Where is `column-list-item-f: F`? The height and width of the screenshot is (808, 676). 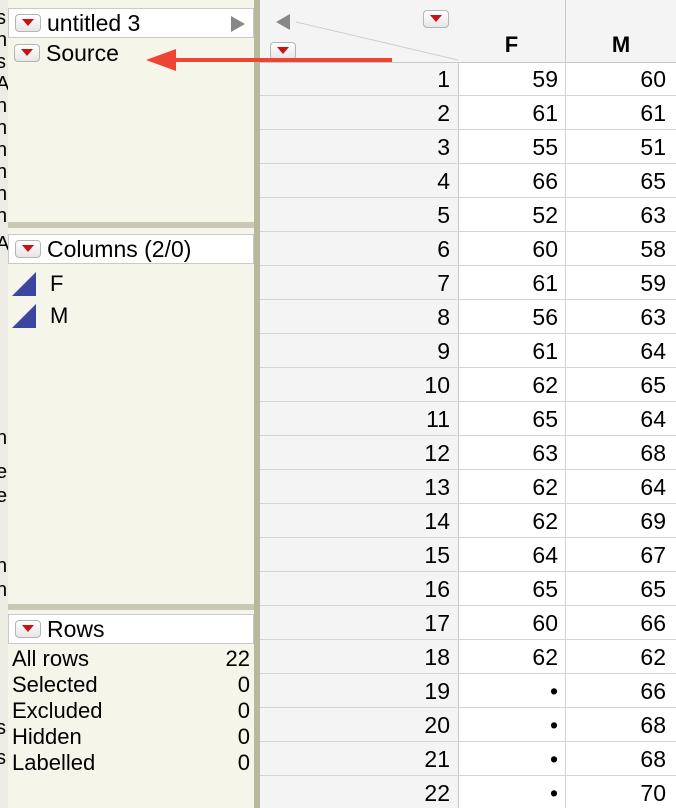 column-list-item-f: F is located at coordinates (37, 284).